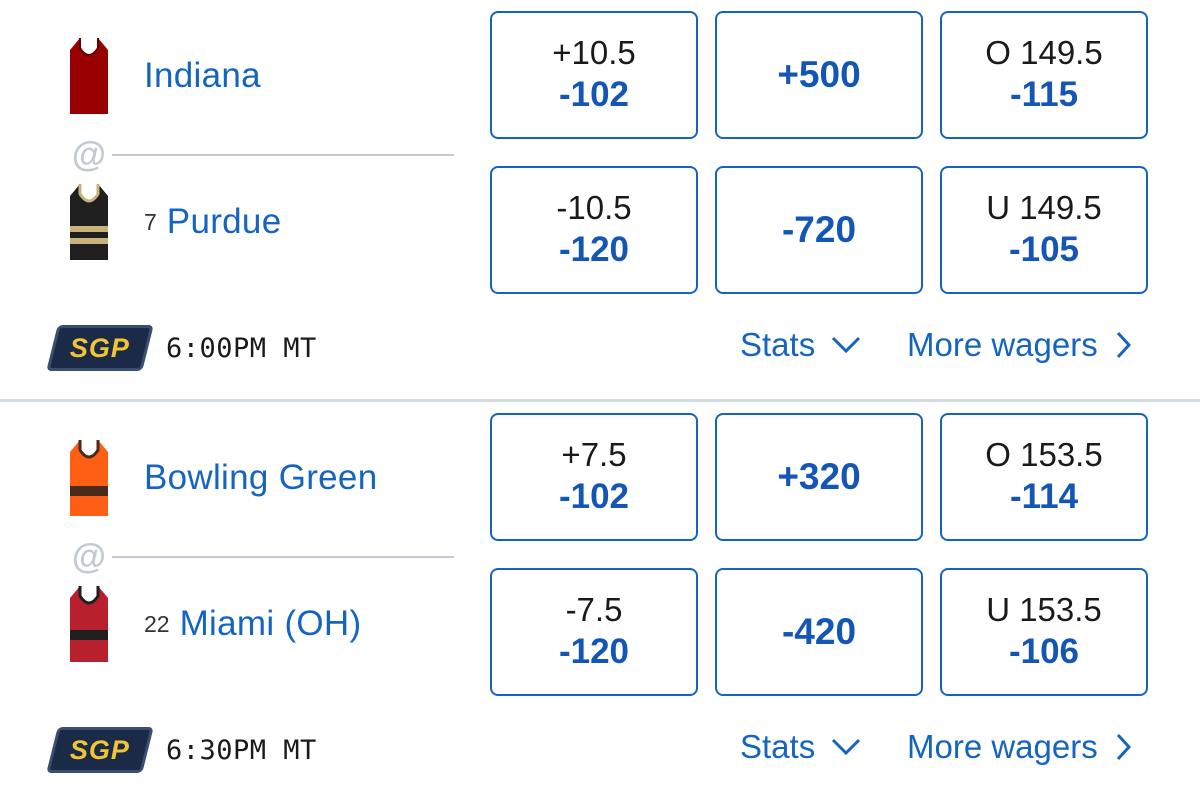  What do you see at coordinates (157, 623) in the screenshot?
I see `team-rank: 22` at bounding box center [157, 623].